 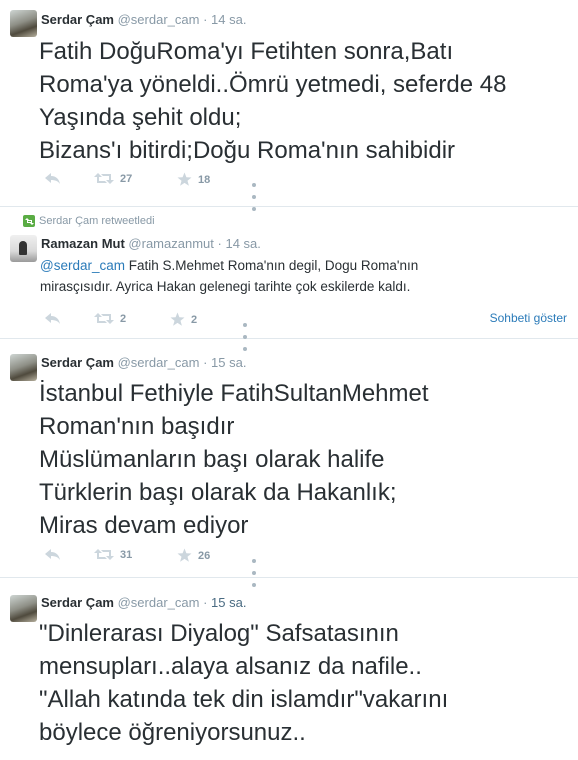 I want to click on retweet-count: 31, so click(x=126, y=554).